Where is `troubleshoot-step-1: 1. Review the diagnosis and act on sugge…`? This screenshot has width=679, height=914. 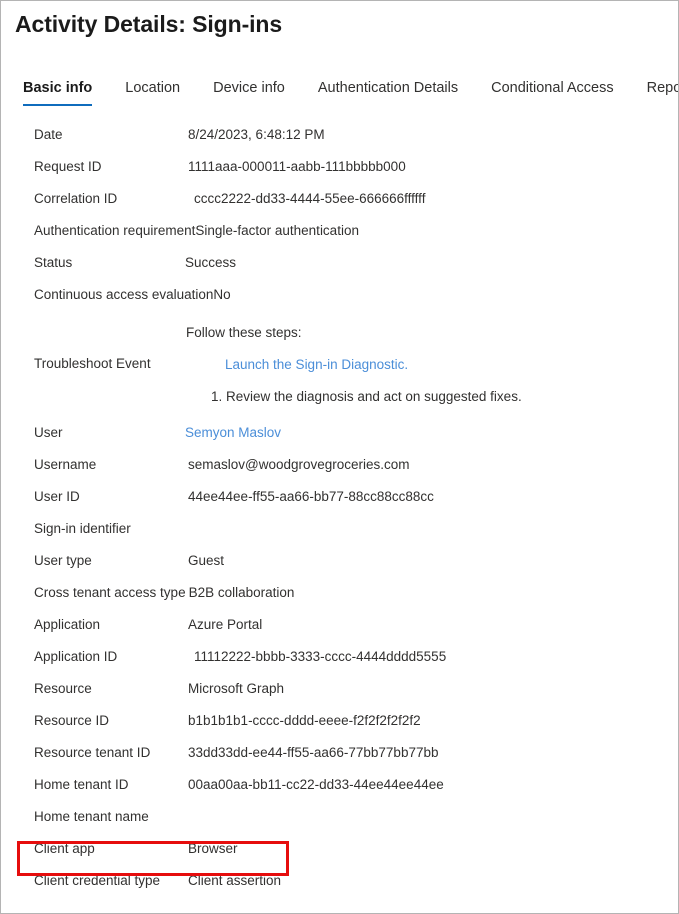
troubleshoot-step-1: 1. Review the diagnosis and act on sugge… is located at coordinates (366, 396).